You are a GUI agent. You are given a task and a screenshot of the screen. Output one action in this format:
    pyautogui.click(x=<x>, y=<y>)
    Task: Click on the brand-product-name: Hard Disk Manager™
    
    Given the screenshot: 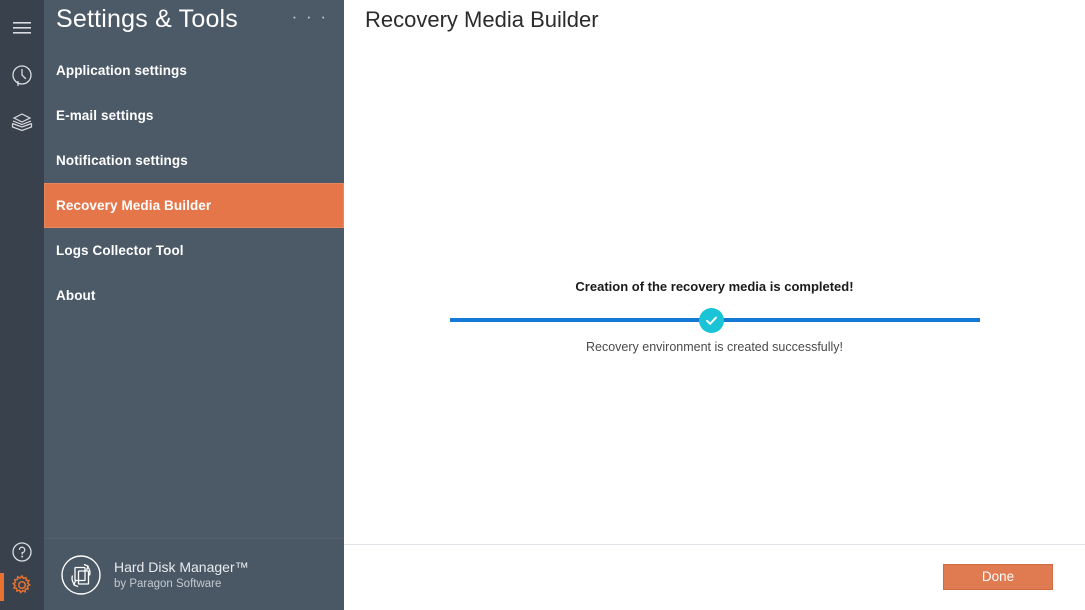 What is the action you would take?
    pyautogui.click(x=181, y=566)
    